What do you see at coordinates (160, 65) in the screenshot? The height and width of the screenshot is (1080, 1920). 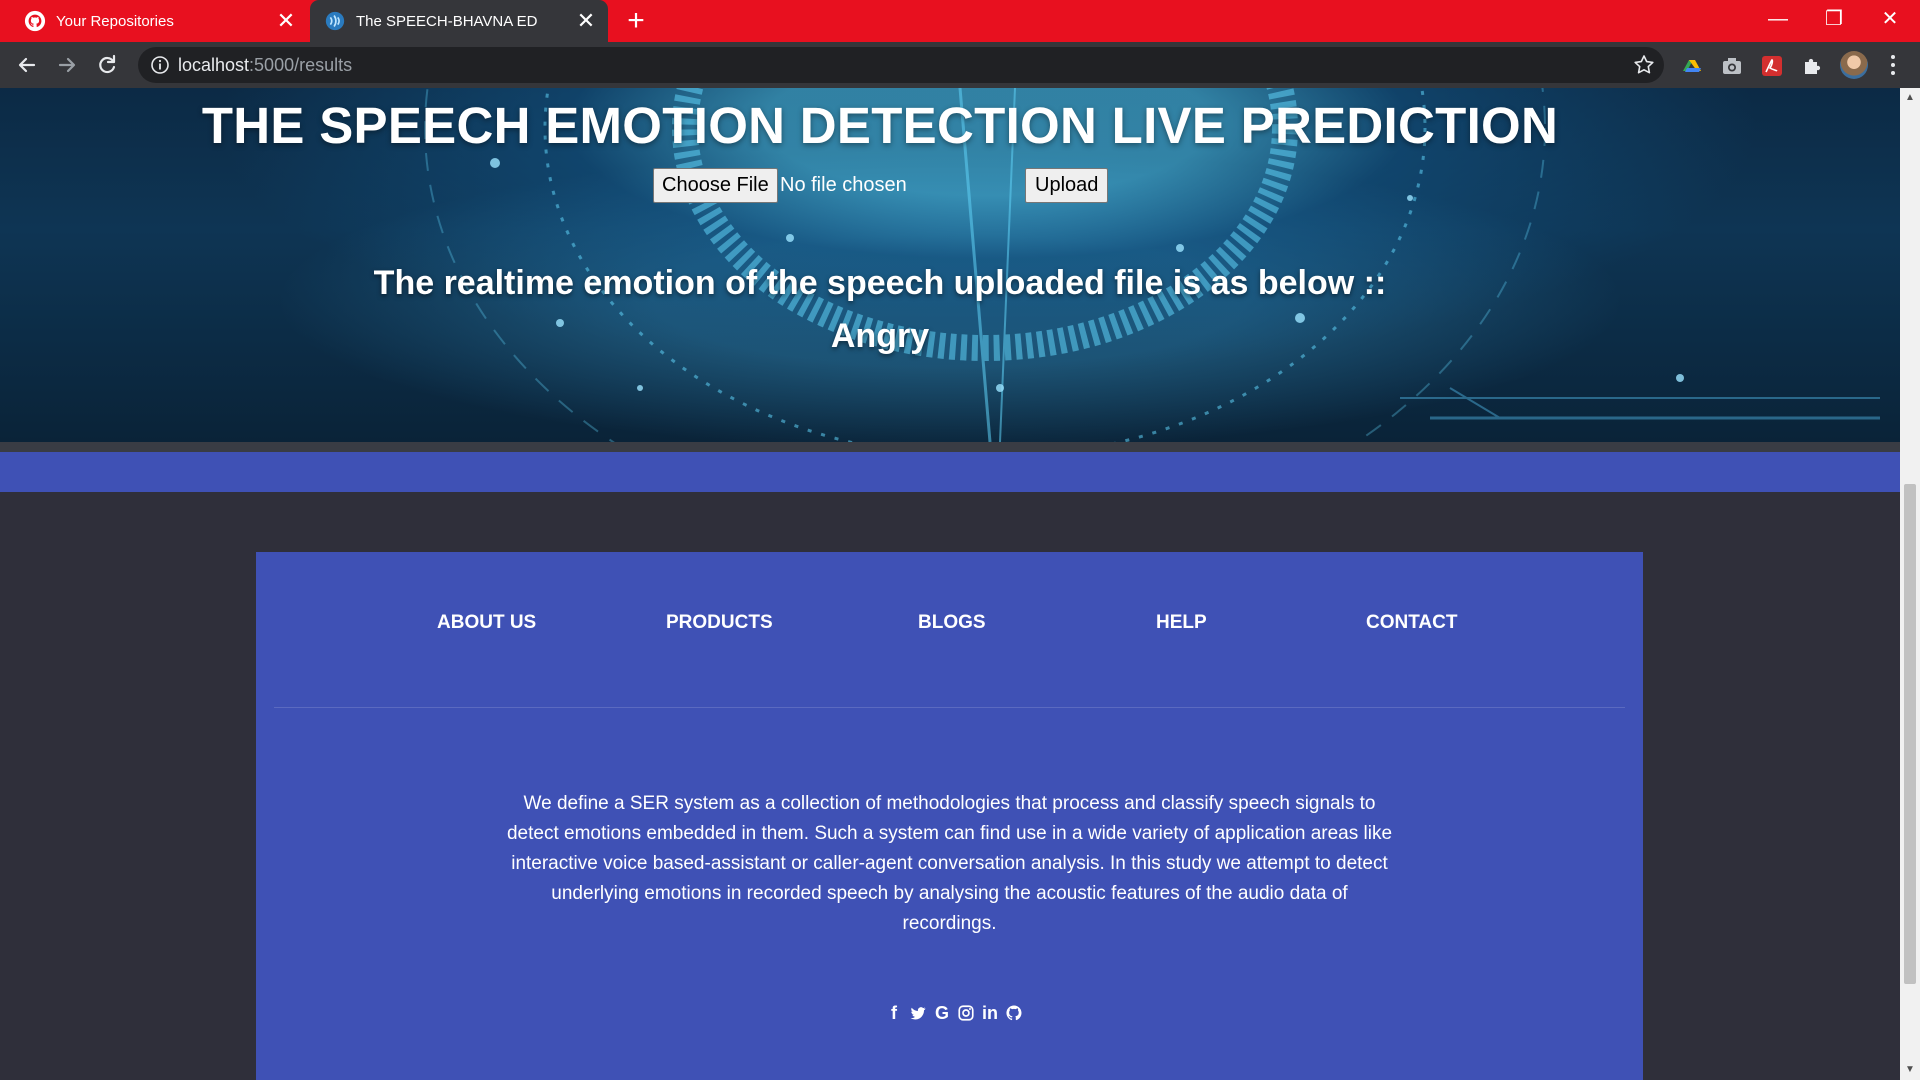 I see `site-info-icon` at bounding box center [160, 65].